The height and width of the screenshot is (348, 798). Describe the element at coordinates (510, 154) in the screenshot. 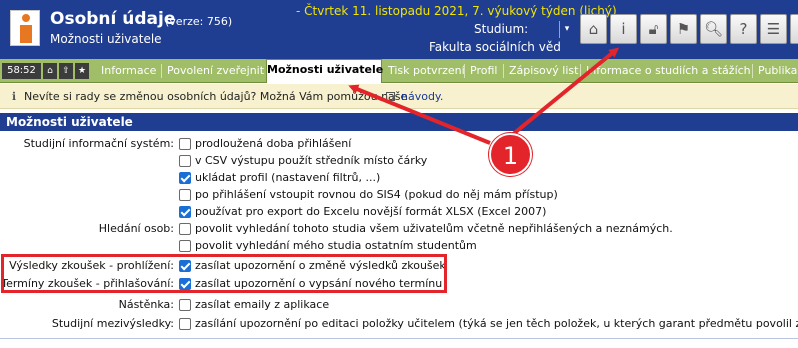

I see `annotation-badge: 1` at that location.